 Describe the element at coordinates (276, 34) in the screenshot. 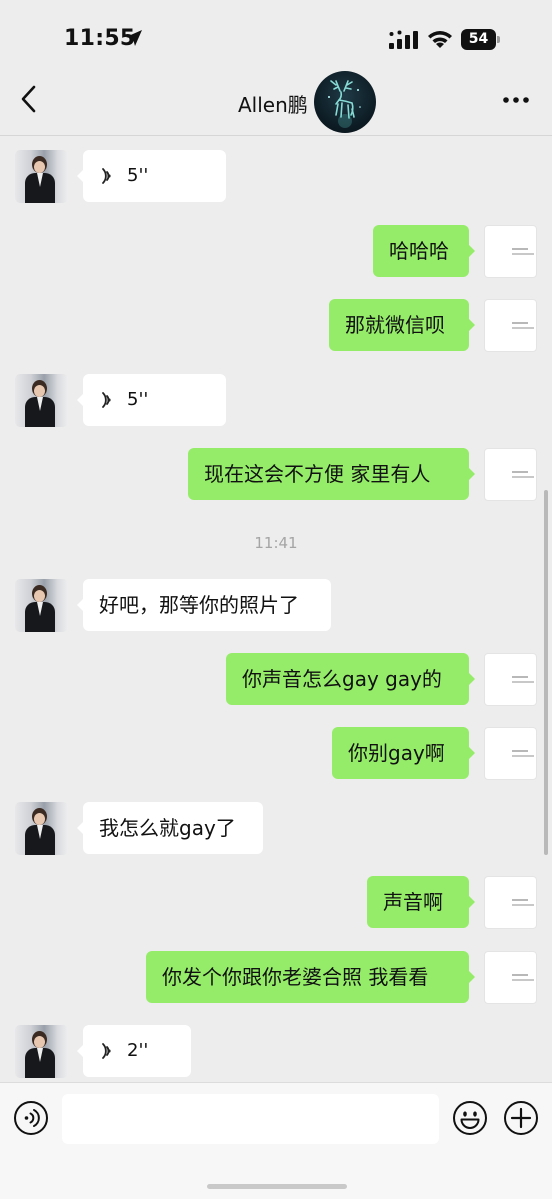

I see `status-bar: 11:55 54` at that location.